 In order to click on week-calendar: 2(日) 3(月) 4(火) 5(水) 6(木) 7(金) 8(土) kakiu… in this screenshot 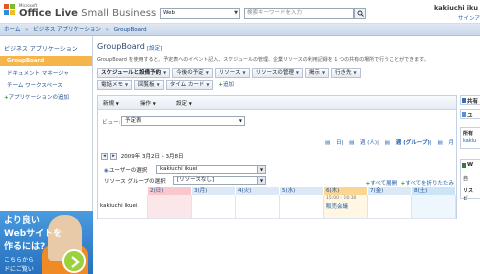, I will do `click(277, 203)`.